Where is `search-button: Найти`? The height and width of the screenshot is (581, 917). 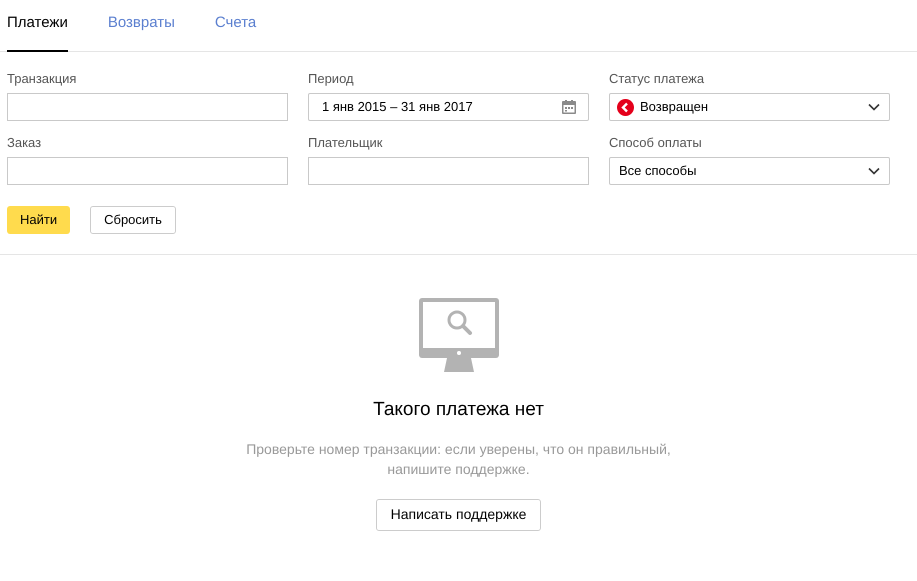
search-button: Найти is located at coordinates (38, 220).